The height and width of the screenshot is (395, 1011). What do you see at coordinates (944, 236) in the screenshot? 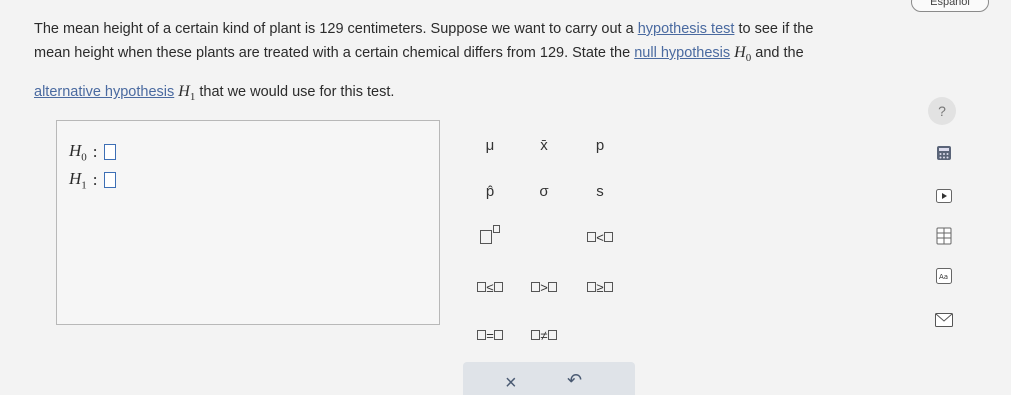
I see `data-table-icon` at bounding box center [944, 236].